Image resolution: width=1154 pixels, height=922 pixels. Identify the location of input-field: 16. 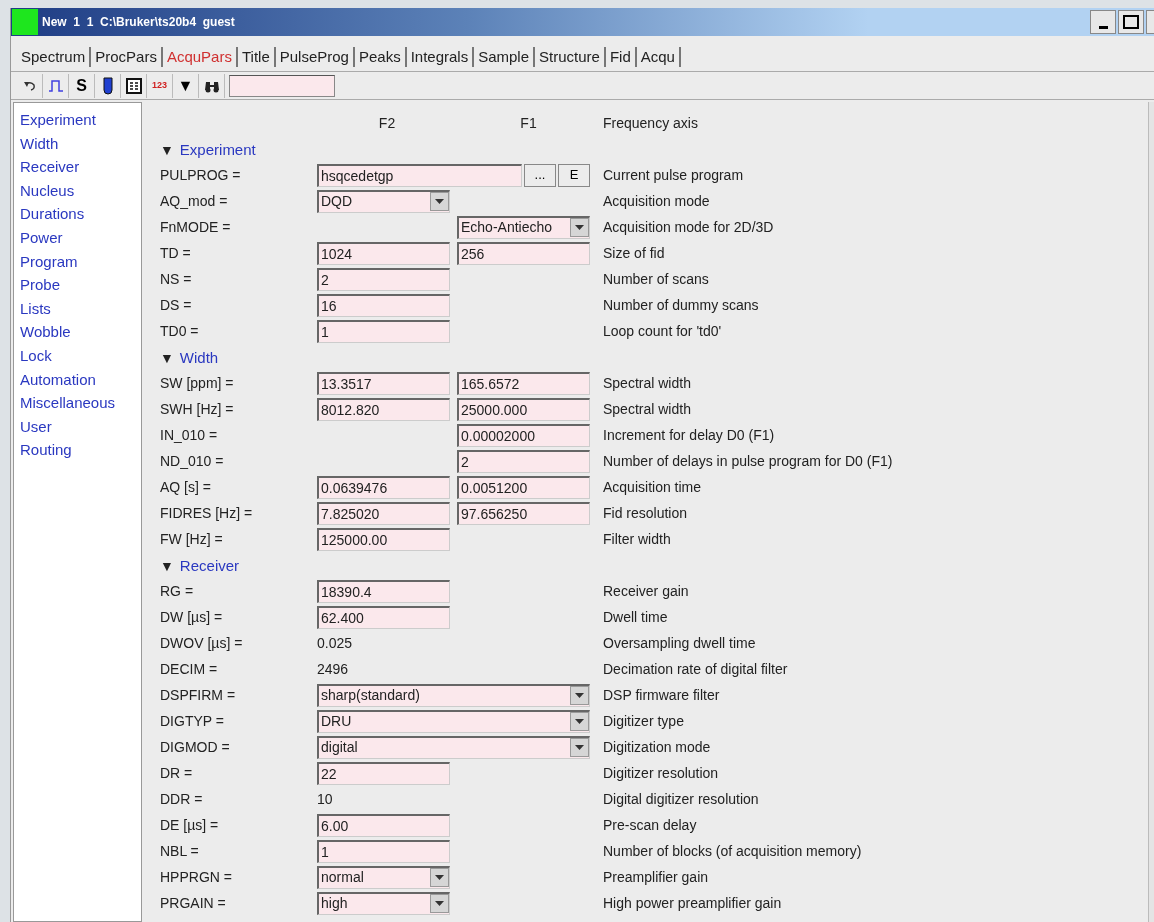
(383, 305).